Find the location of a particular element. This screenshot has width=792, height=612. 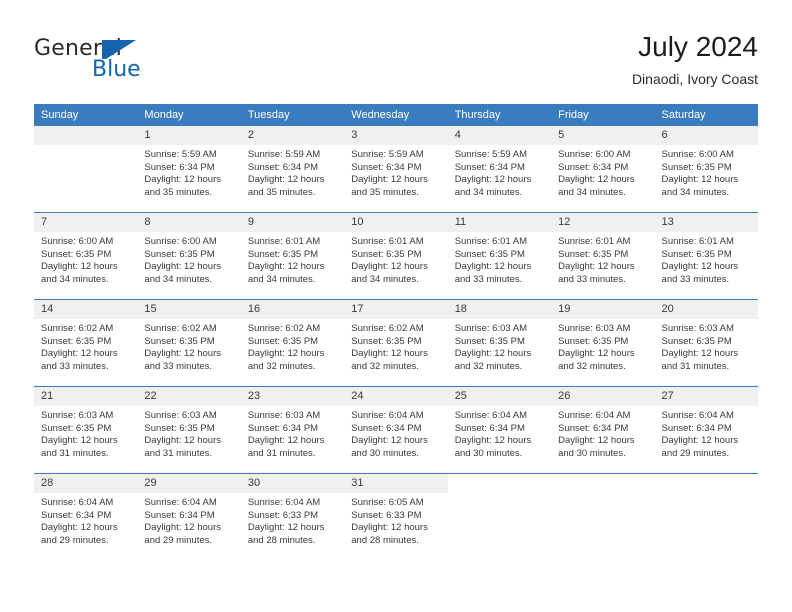

day-number: 19 is located at coordinates (603, 309).